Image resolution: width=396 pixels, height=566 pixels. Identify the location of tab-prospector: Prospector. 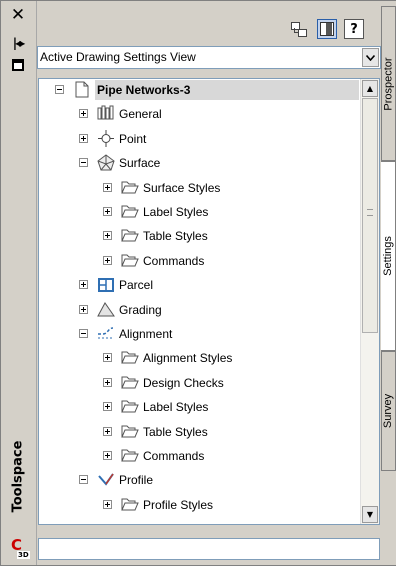
(388, 83).